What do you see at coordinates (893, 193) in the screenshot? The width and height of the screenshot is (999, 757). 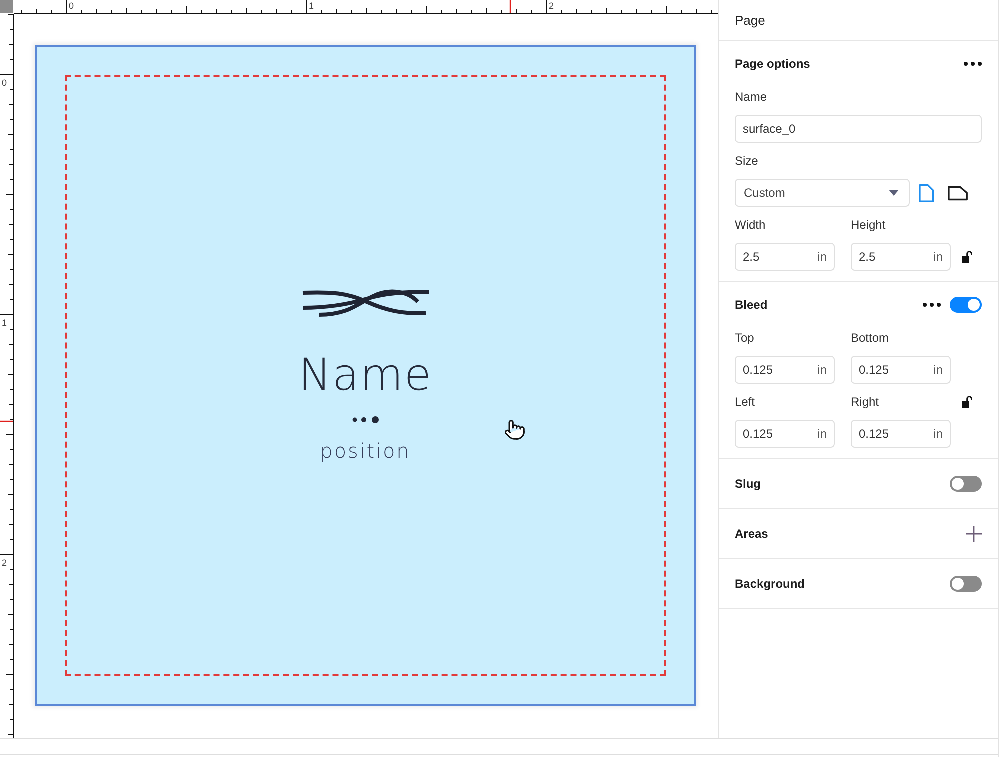 I see `caret-icon` at bounding box center [893, 193].